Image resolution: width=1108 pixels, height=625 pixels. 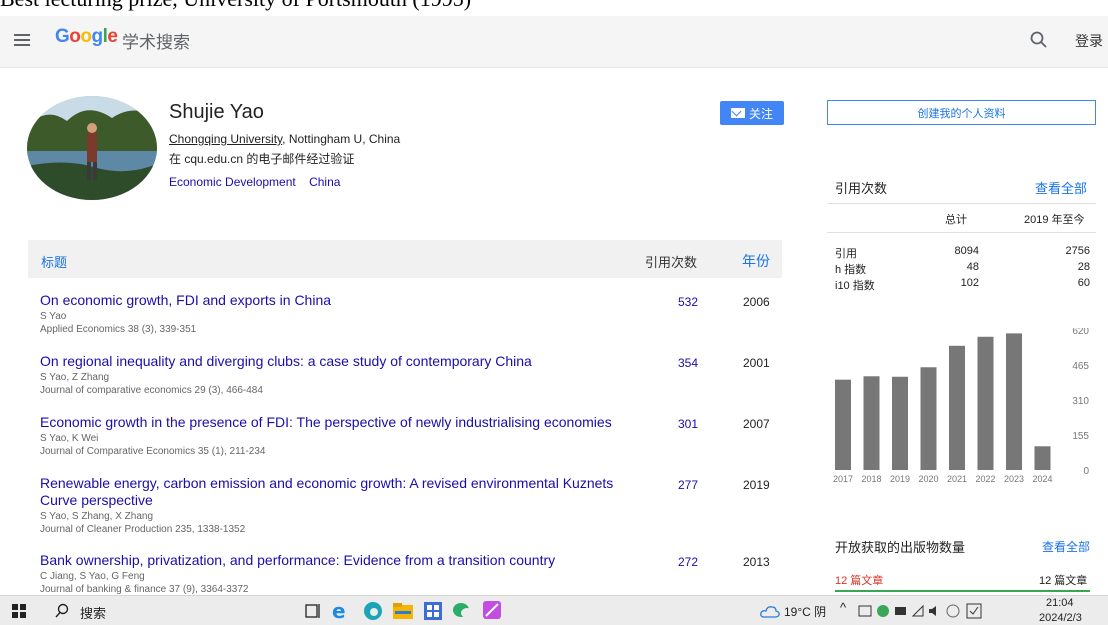 I want to click on article-year: 2019, so click(x=756, y=485).